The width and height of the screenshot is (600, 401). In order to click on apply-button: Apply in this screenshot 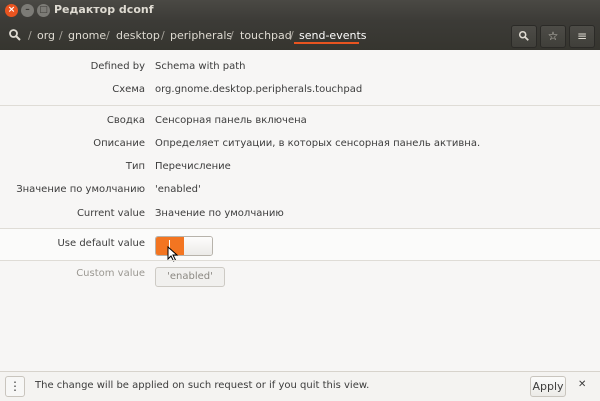, I will do `click(548, 386)`.